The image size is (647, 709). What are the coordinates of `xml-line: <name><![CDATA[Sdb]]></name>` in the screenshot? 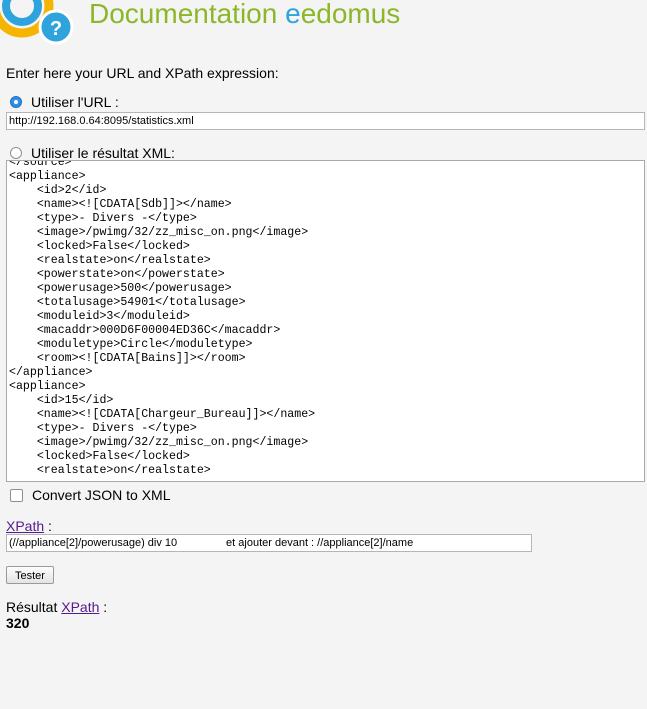 It's located at (120, 204).